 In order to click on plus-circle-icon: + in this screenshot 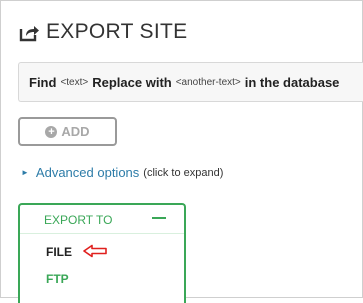, I will do `click(51, 131)`.